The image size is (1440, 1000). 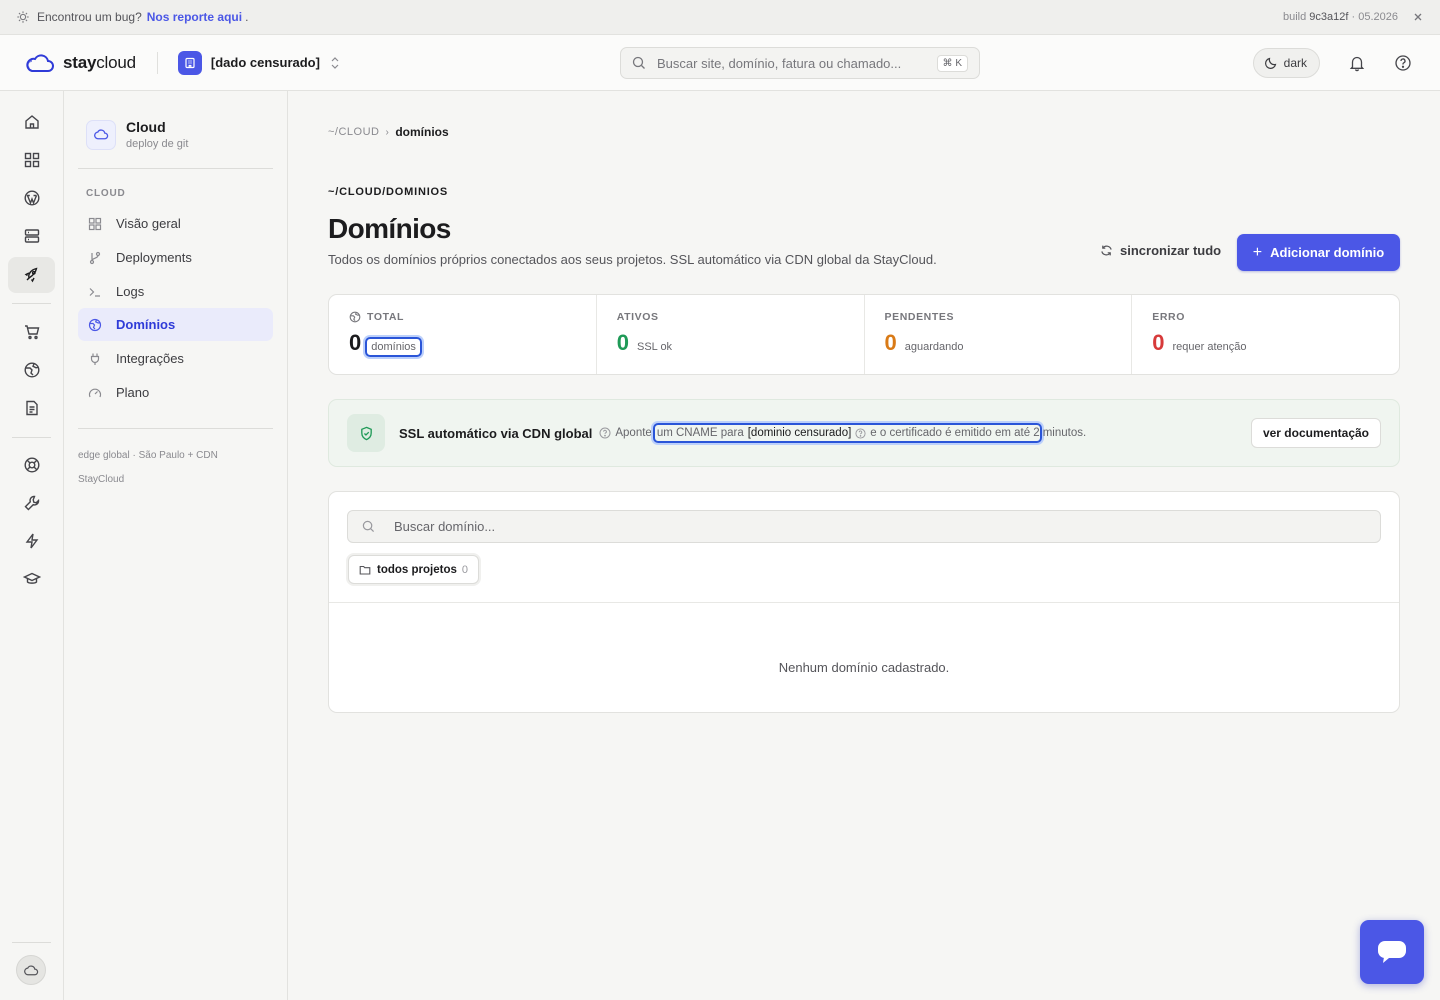 What do you see at coordinates (389, 228) in the screenshot?
I see `page-title: Domínios` at bounding box center [389, 228].